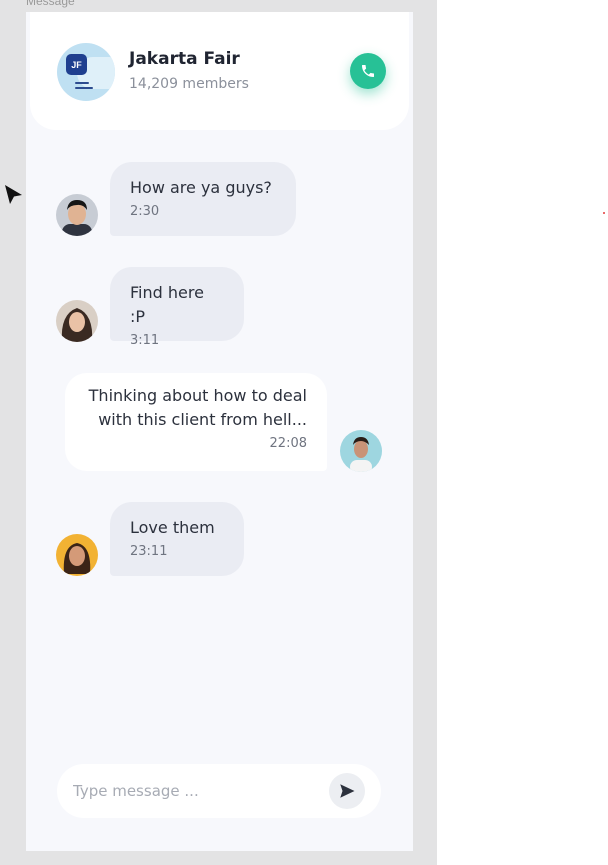 The width and height of the screenshot is (608, 865). What do you see at coordinates (193, 791) in the screenshot?
I see `message-input` at bounding box center [193, 791].